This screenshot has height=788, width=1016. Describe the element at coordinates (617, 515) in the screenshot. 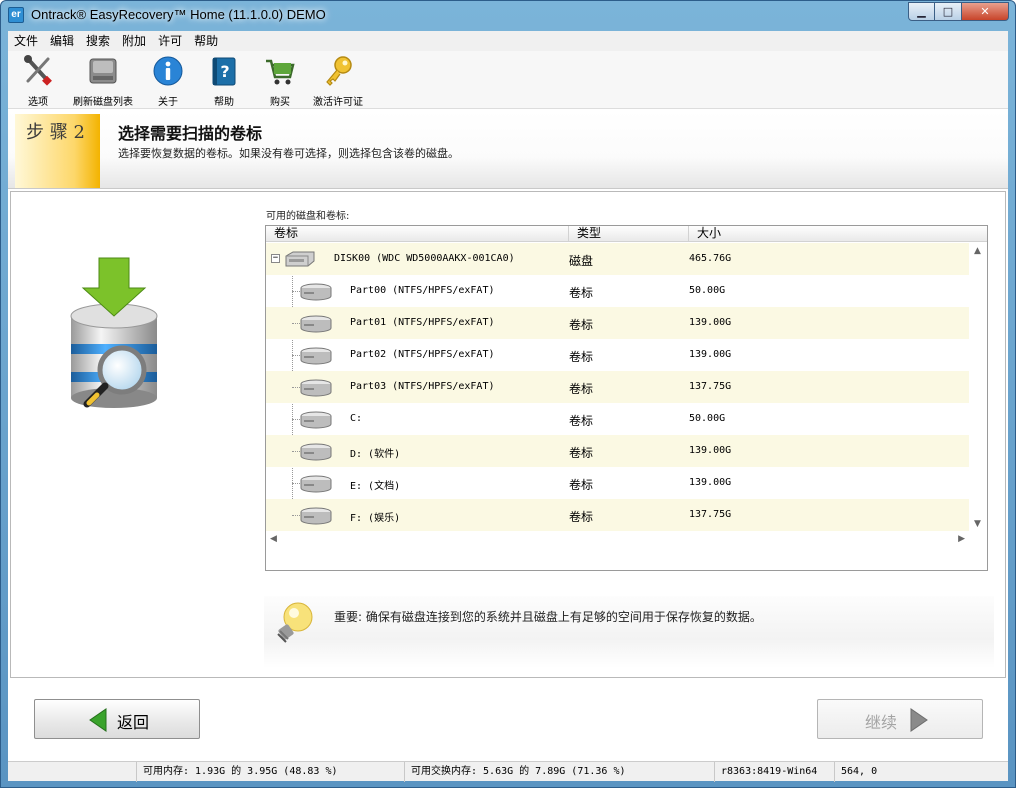

I see `volume-row: F: (娱乐) 卷标 137.75G` at that location.